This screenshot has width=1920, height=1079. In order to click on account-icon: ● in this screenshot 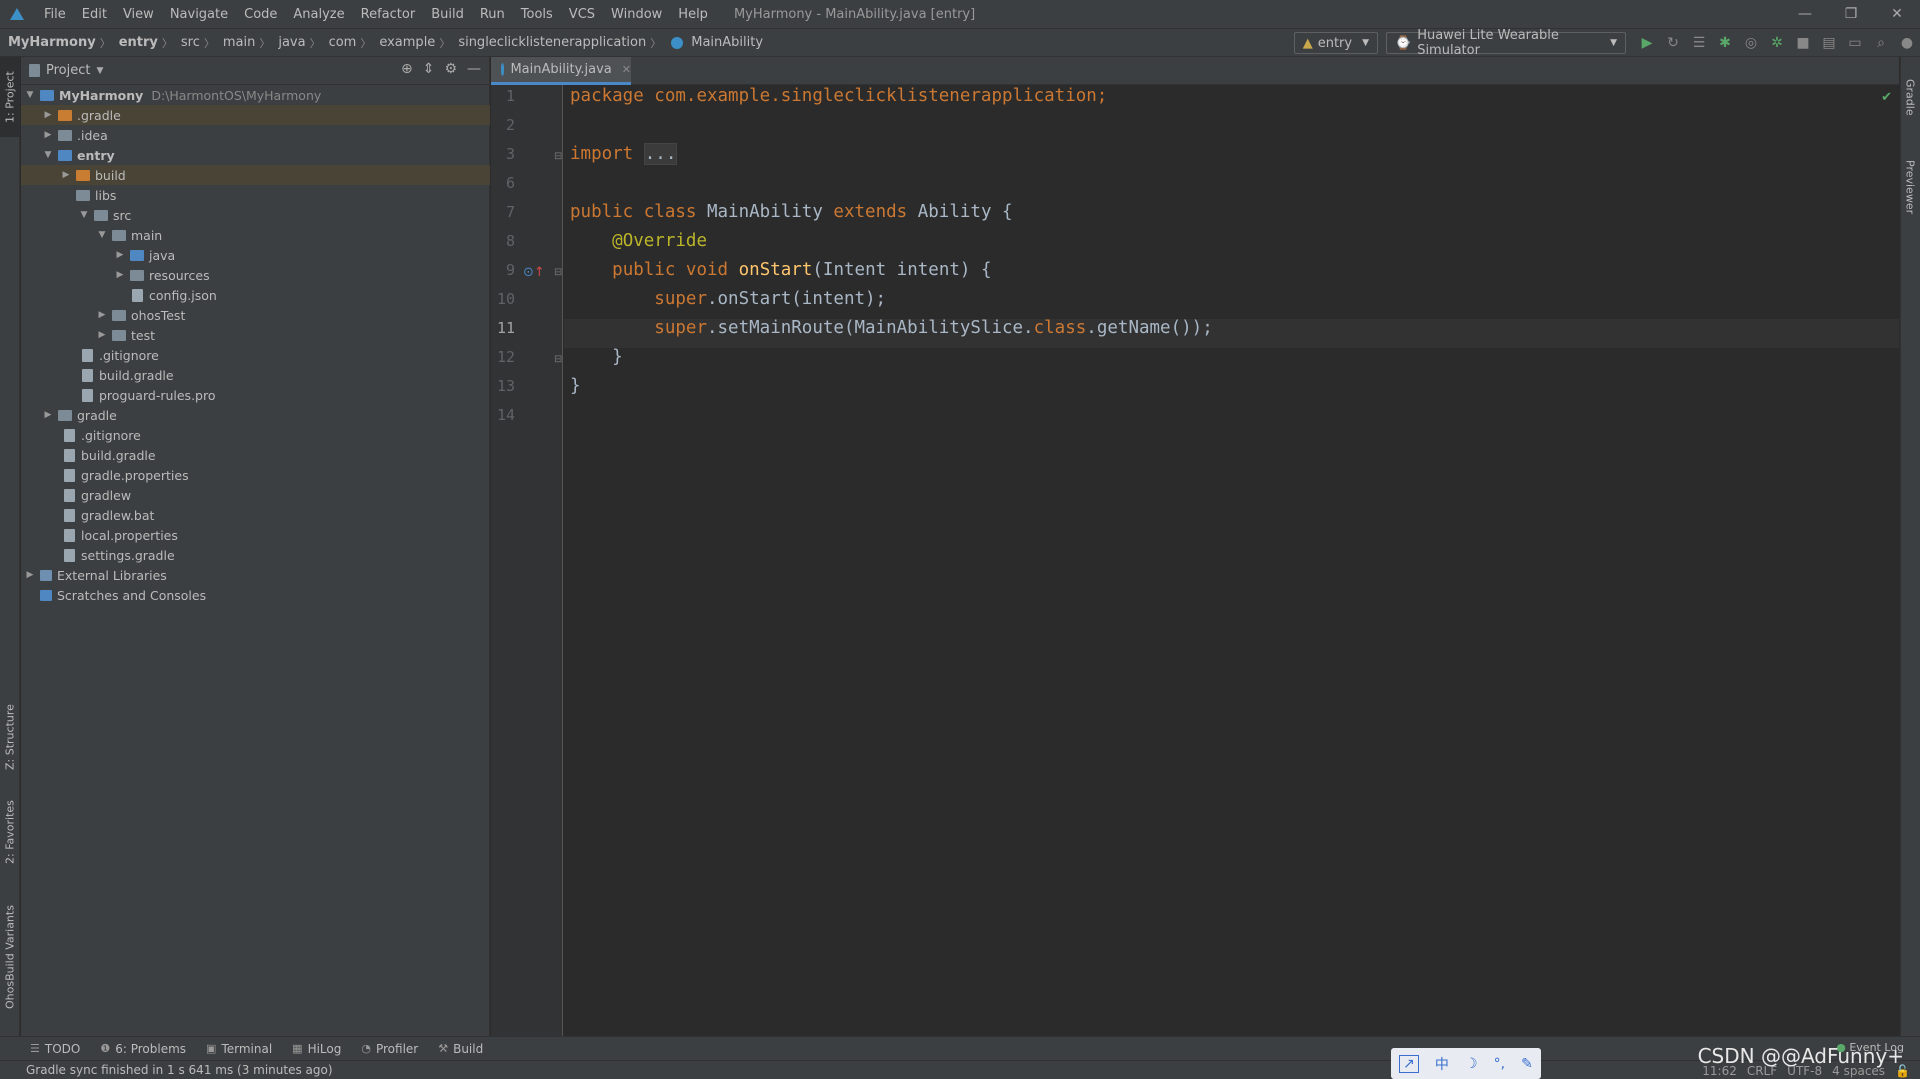, I will do `click(1907, 43)`.